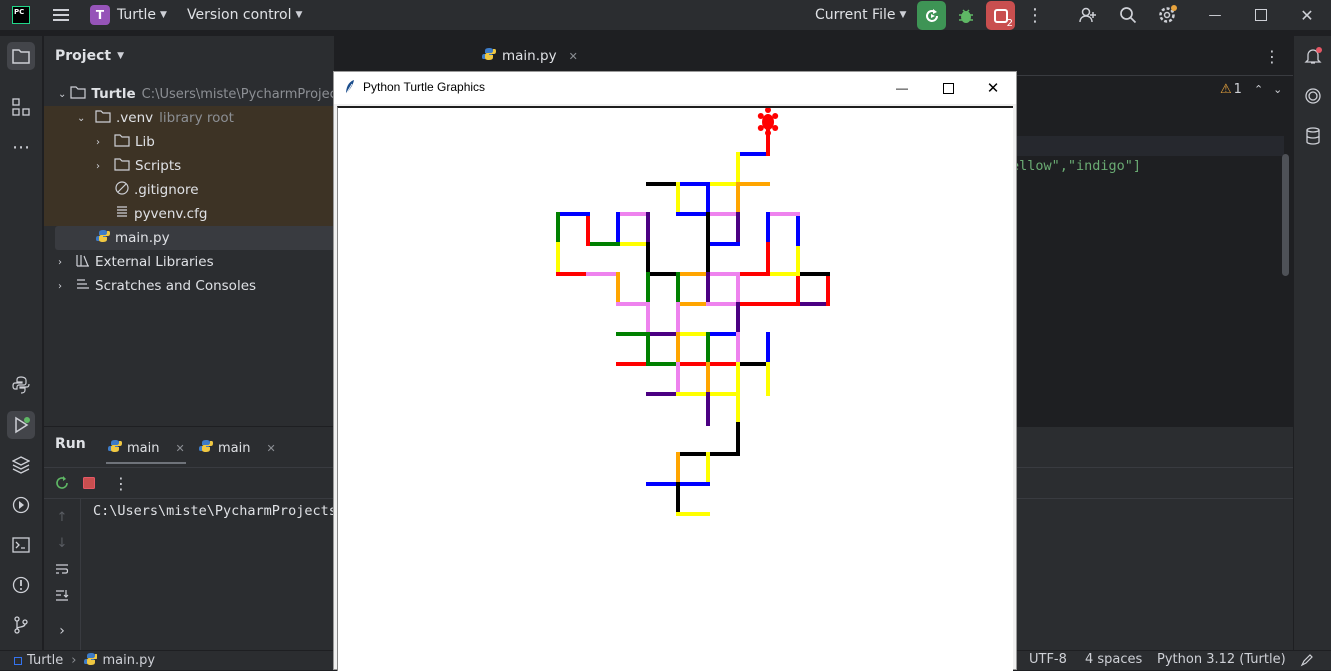 This screenshot has height=671, width=1331. Describe the element at coordinates (194, 238) in the screenshot. I see `tree-item-main: main.py` at that location.